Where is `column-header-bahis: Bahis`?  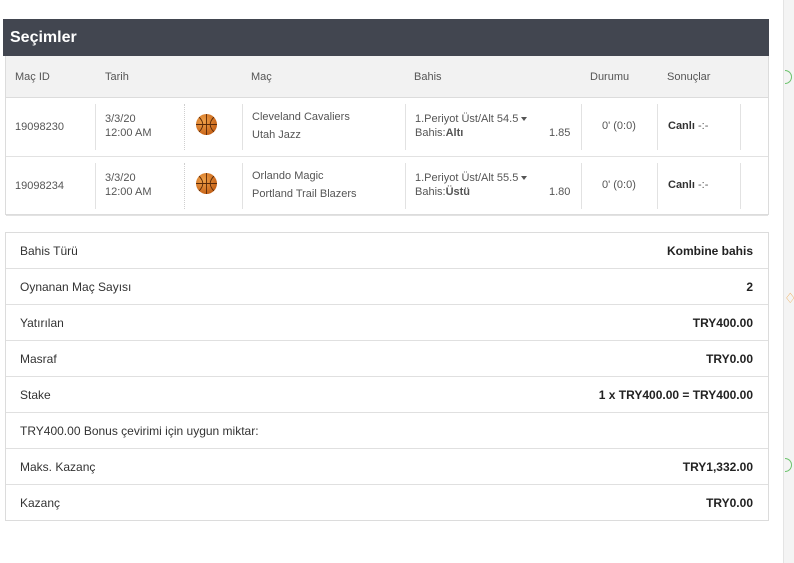
column-header-bahis: Bahis is located at coordinates (428, 77).